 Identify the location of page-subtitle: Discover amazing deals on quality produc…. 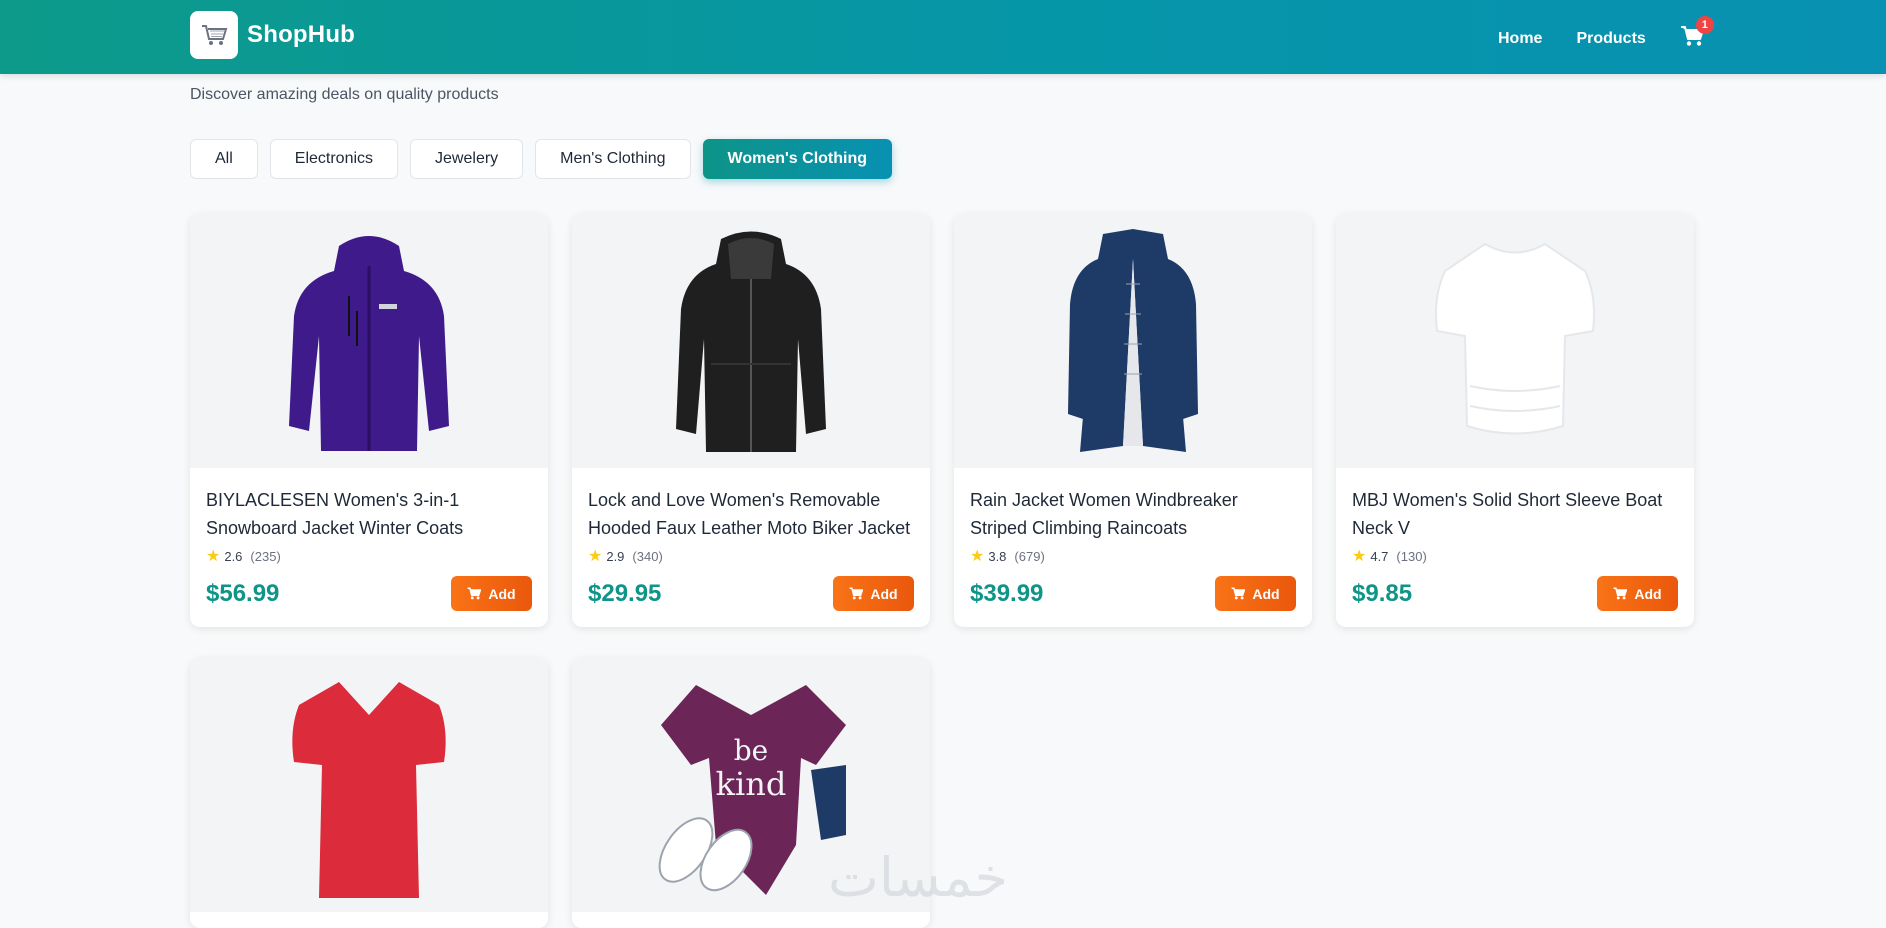
(344, 94).